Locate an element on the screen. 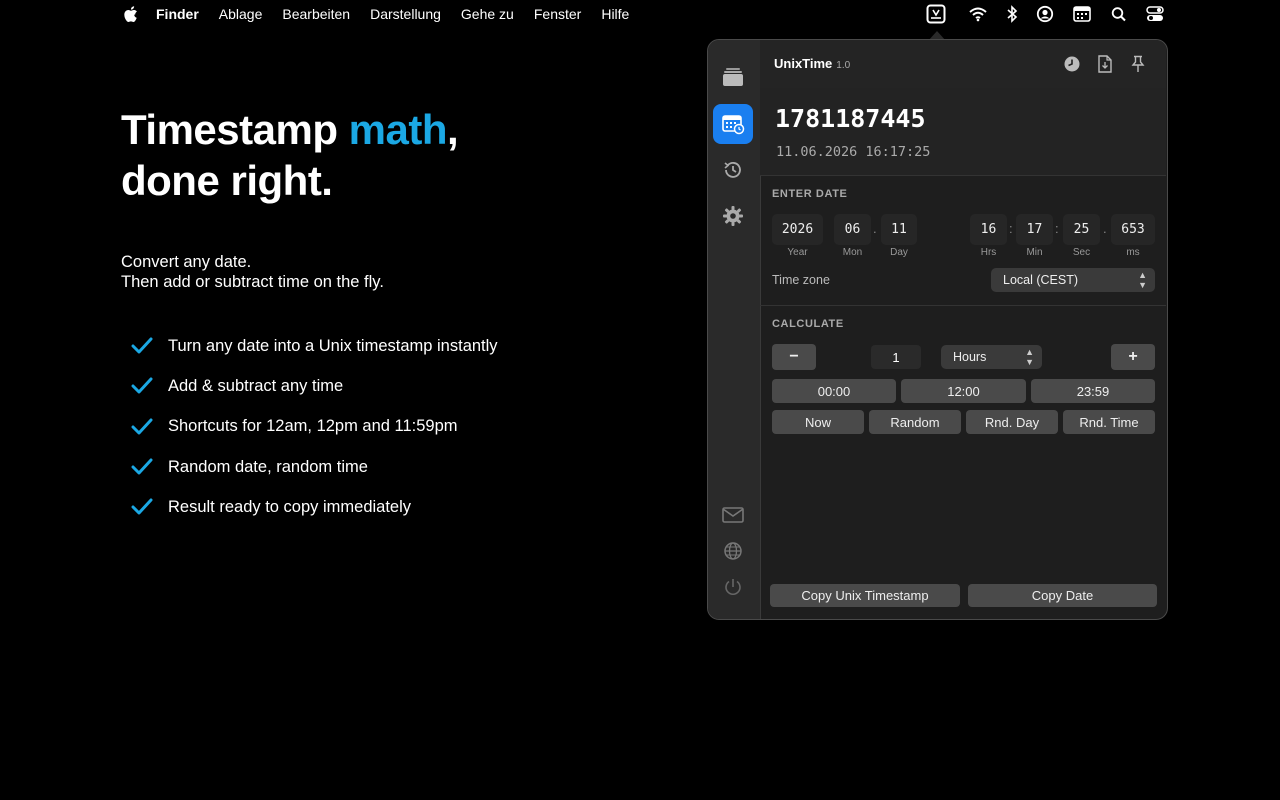 This screenshot has height=800, width=1280. calendar-icon is located at coordinates (1082, 14).